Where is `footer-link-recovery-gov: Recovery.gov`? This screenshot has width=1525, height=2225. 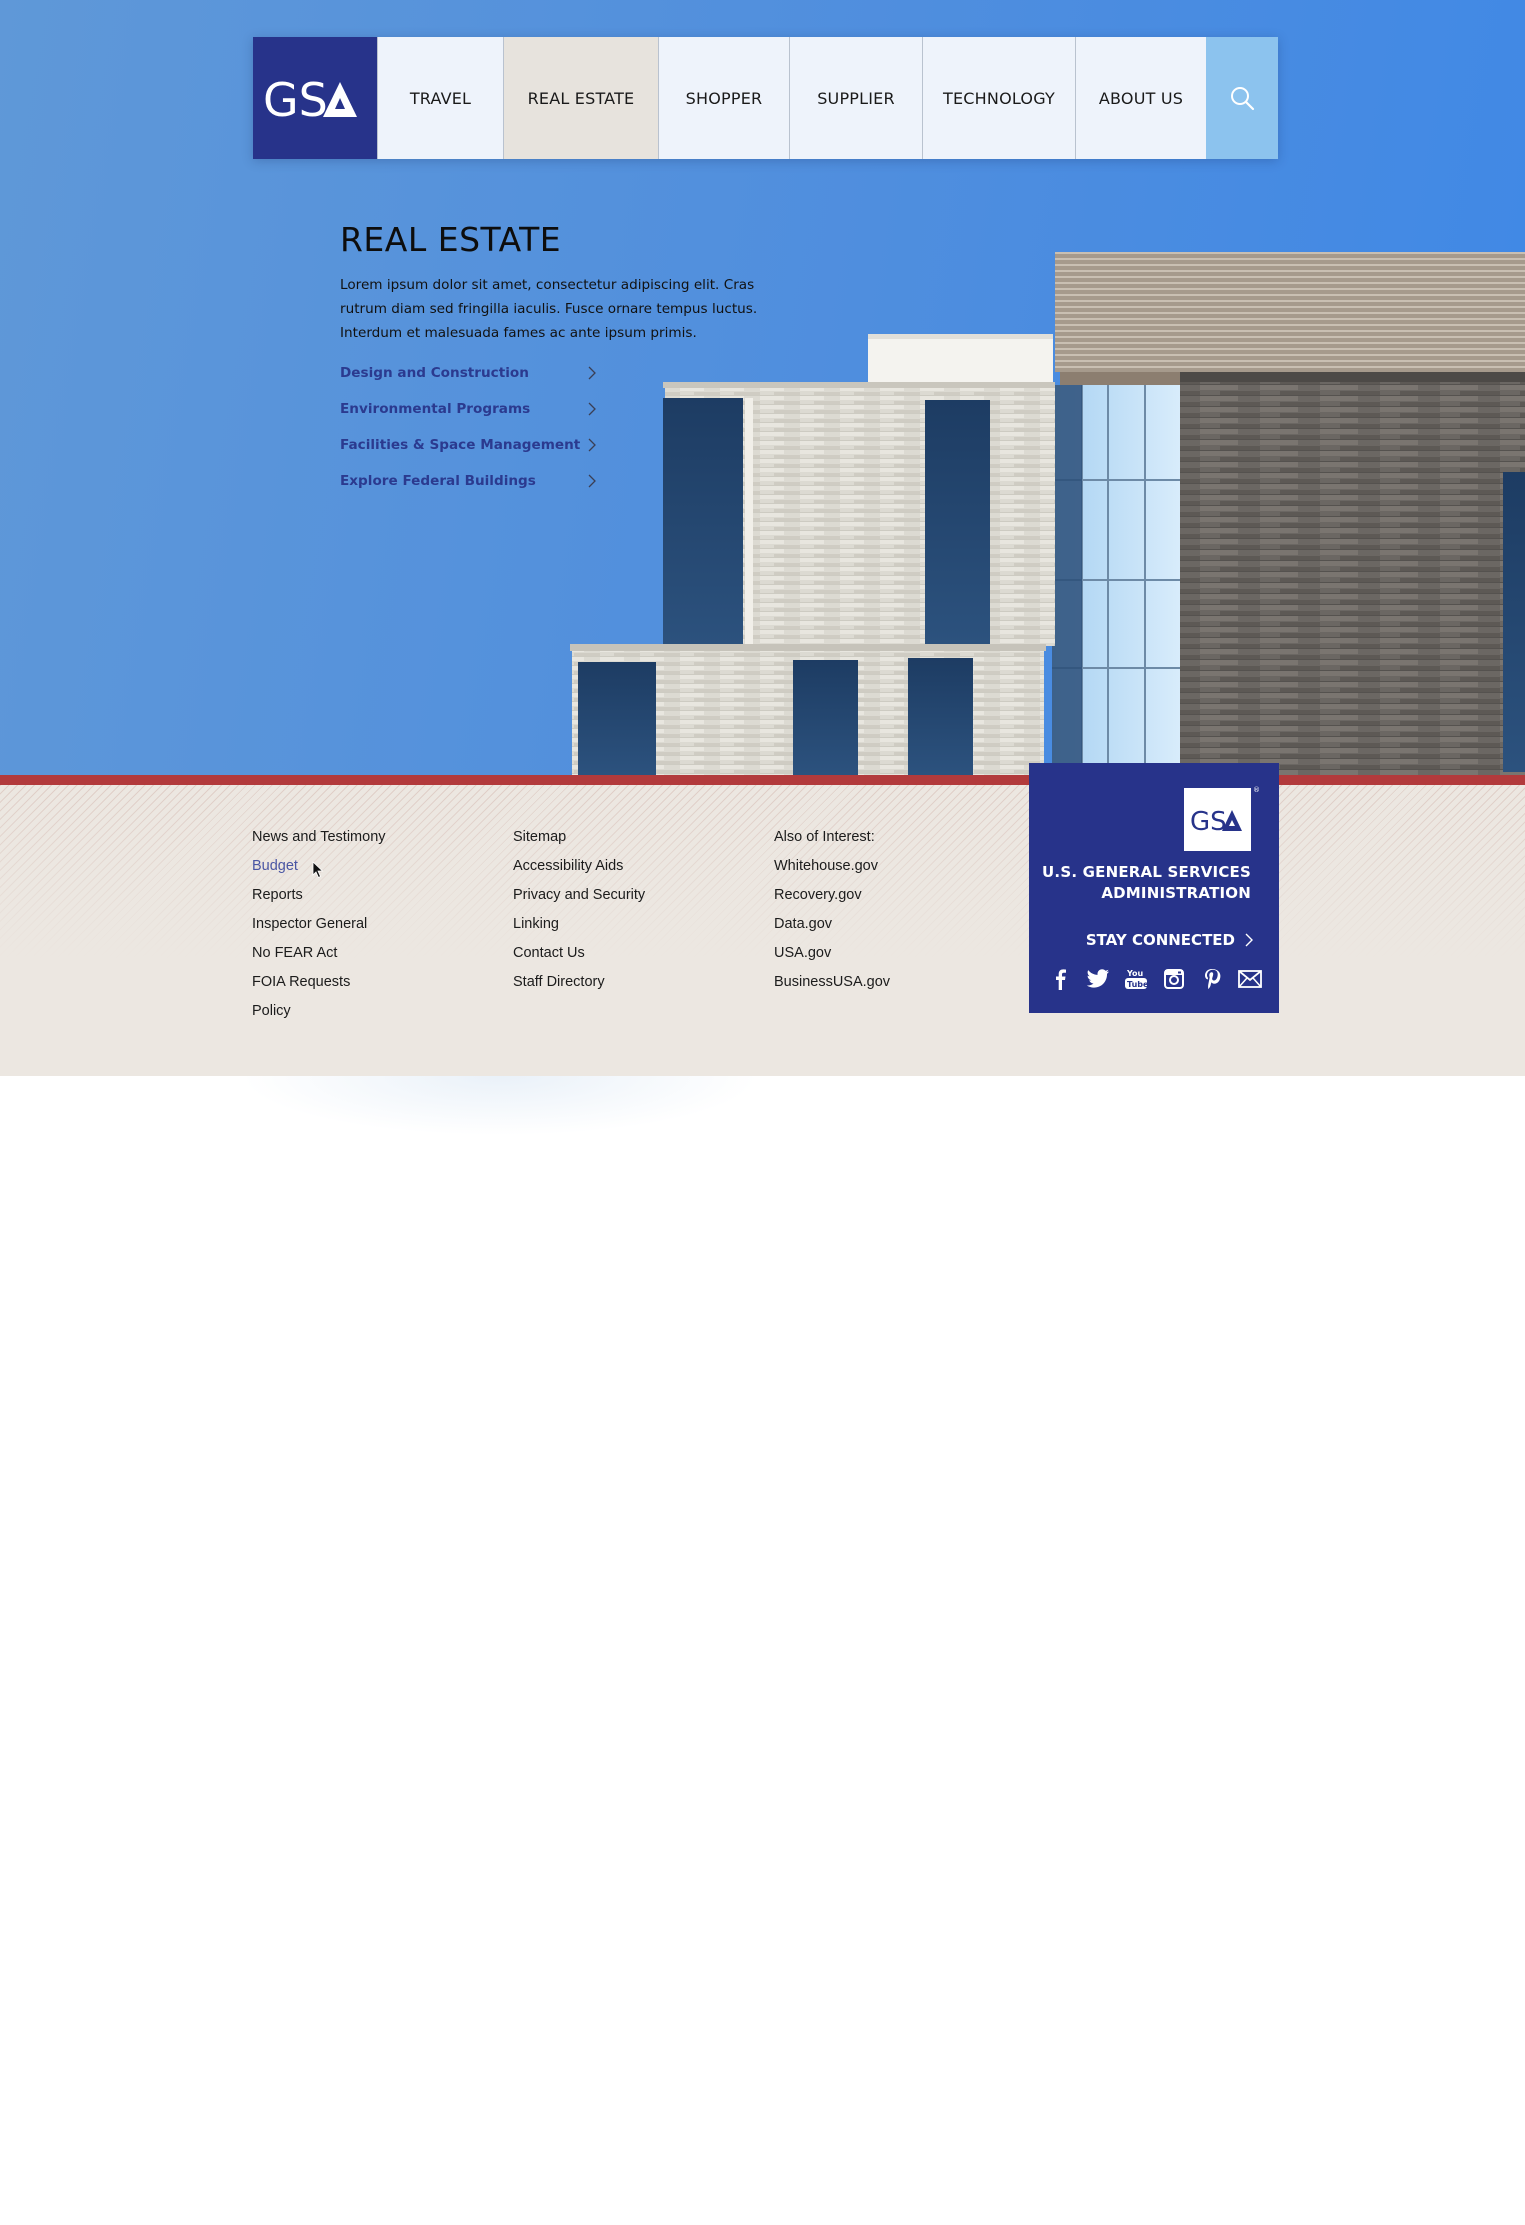
footer-link-recovery-gov: Recovery.gov is located at coordinates (832, 900).